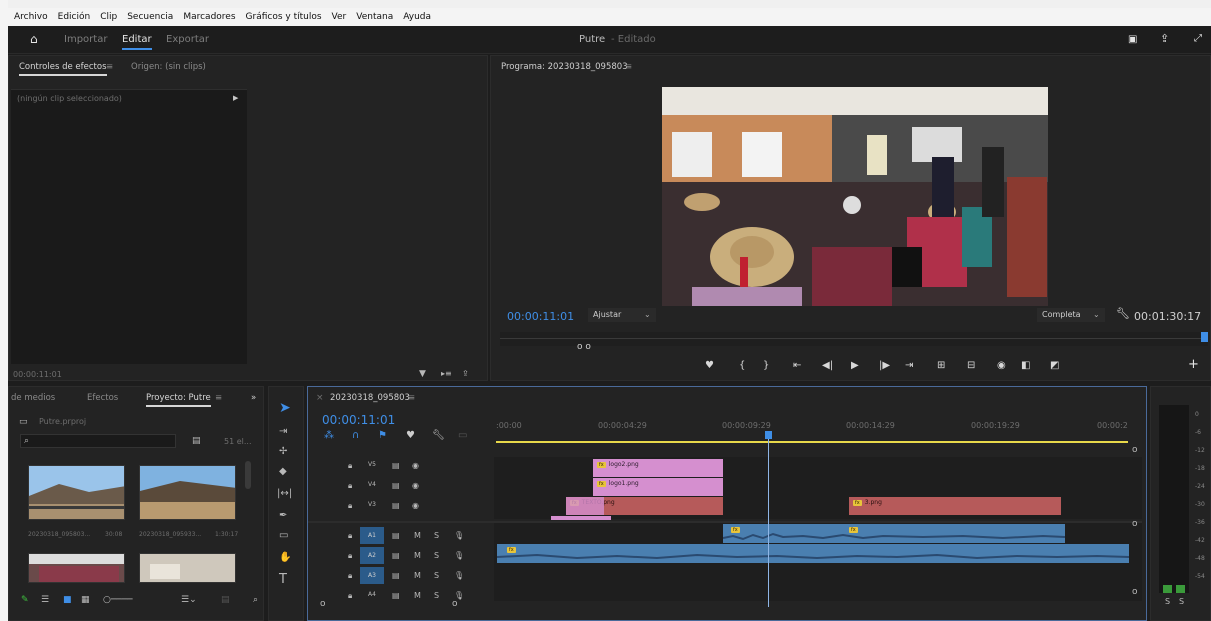  I want to click on scroll-handle-bottom: o, so click(1135, 592).